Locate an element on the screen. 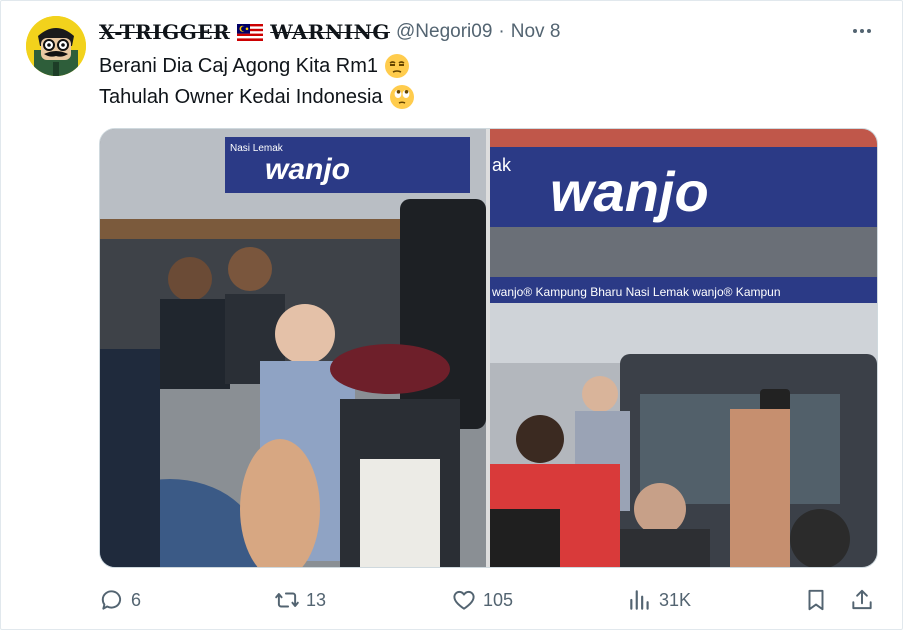  like-count: 105 is located at coordinates (498, 599).